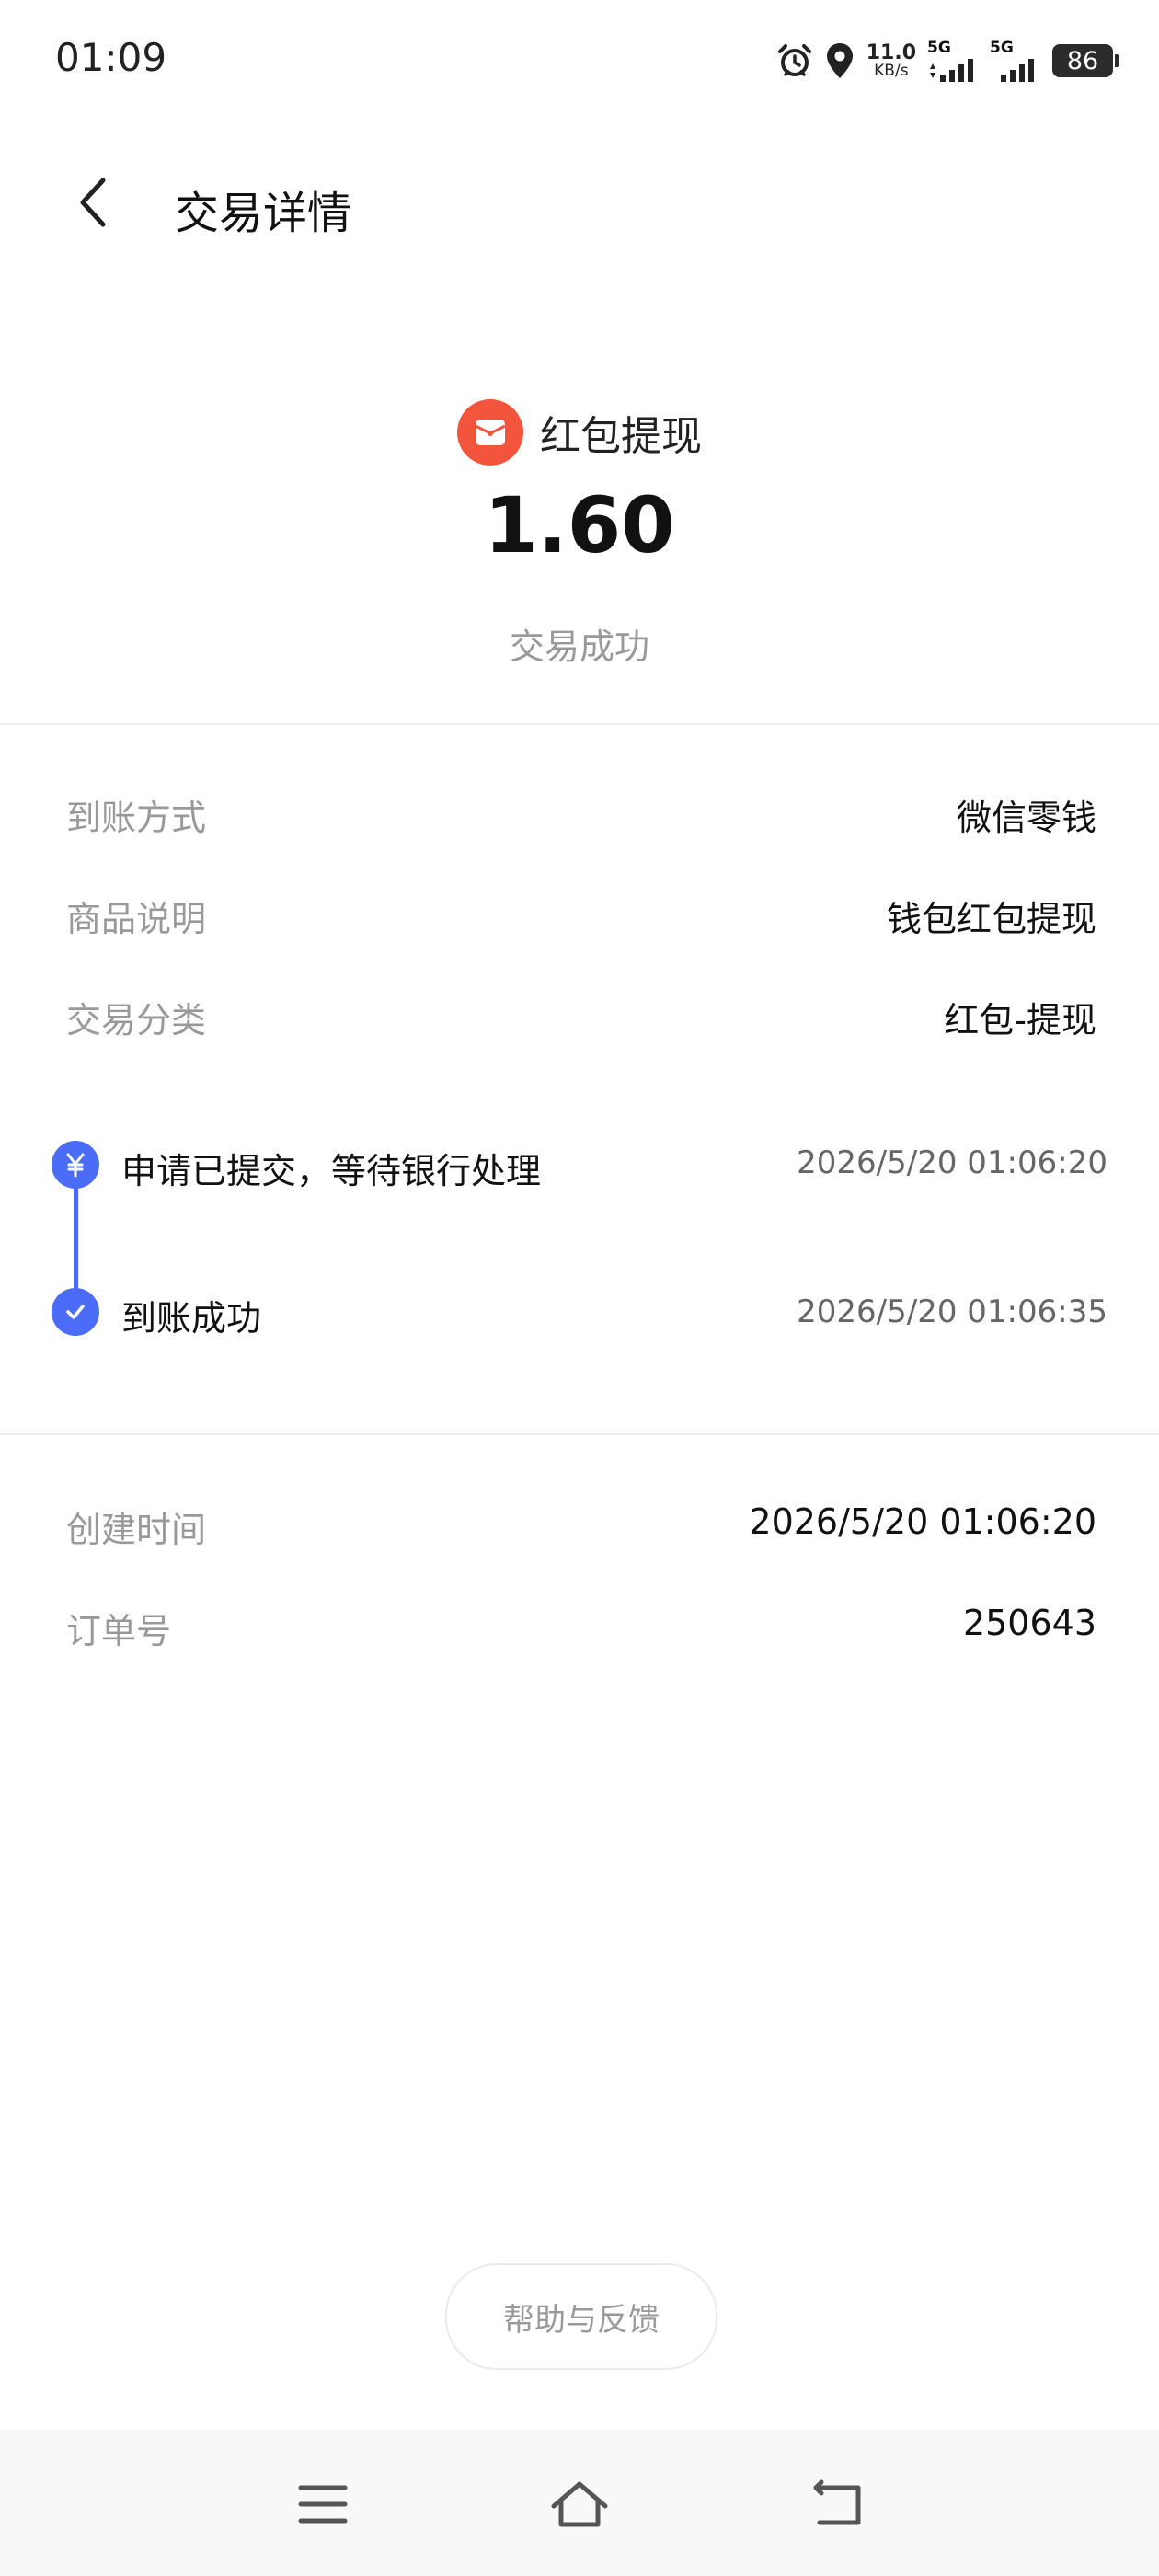 The image size is (1159, 2576). Describe the element at coordinates (891, 52) in the screenshot. I see `network-speed-value: 11.0` at that location.